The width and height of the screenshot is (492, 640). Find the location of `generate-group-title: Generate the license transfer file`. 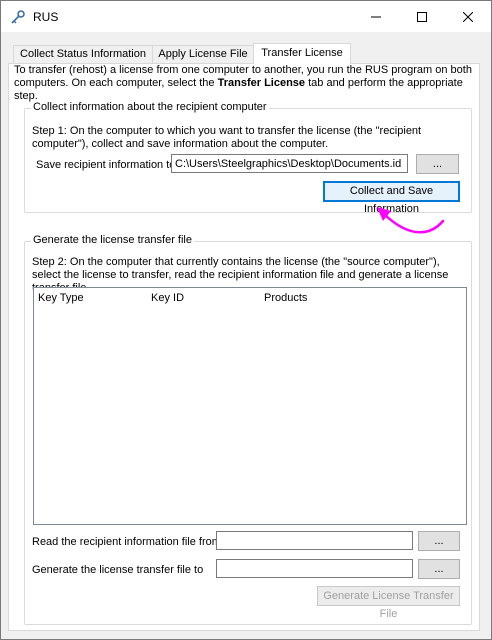

generate-group-title: Generate the license transfer file is located at coordinates (112, 240).